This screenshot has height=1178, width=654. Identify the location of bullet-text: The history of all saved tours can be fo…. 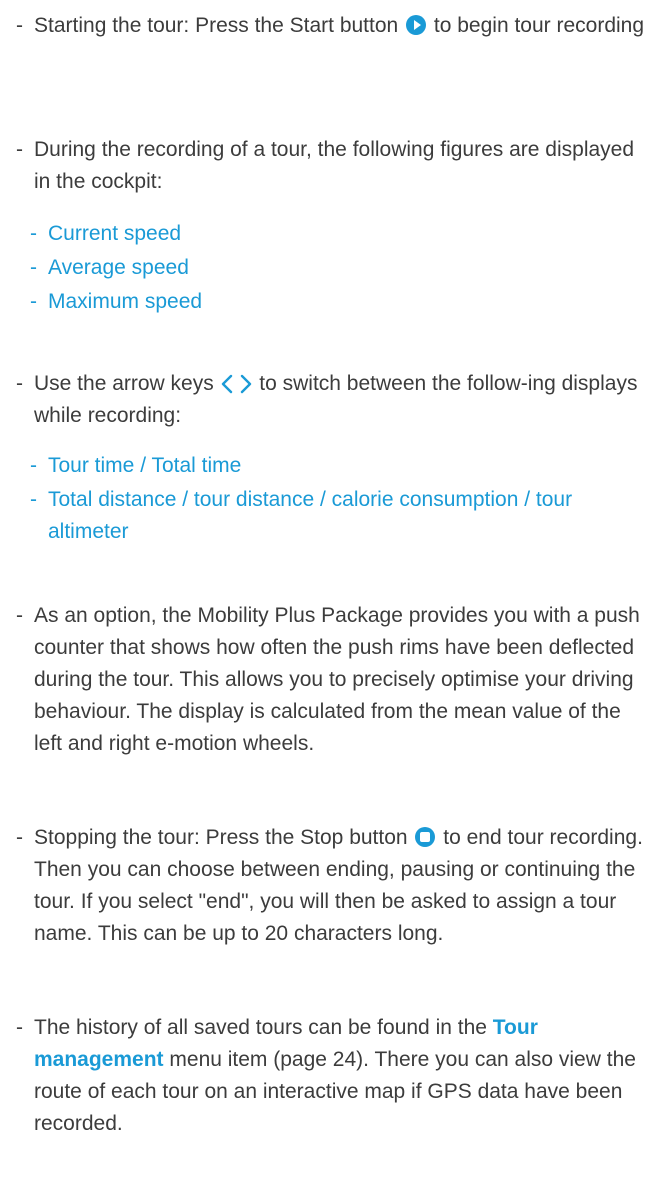
(340, 1076).